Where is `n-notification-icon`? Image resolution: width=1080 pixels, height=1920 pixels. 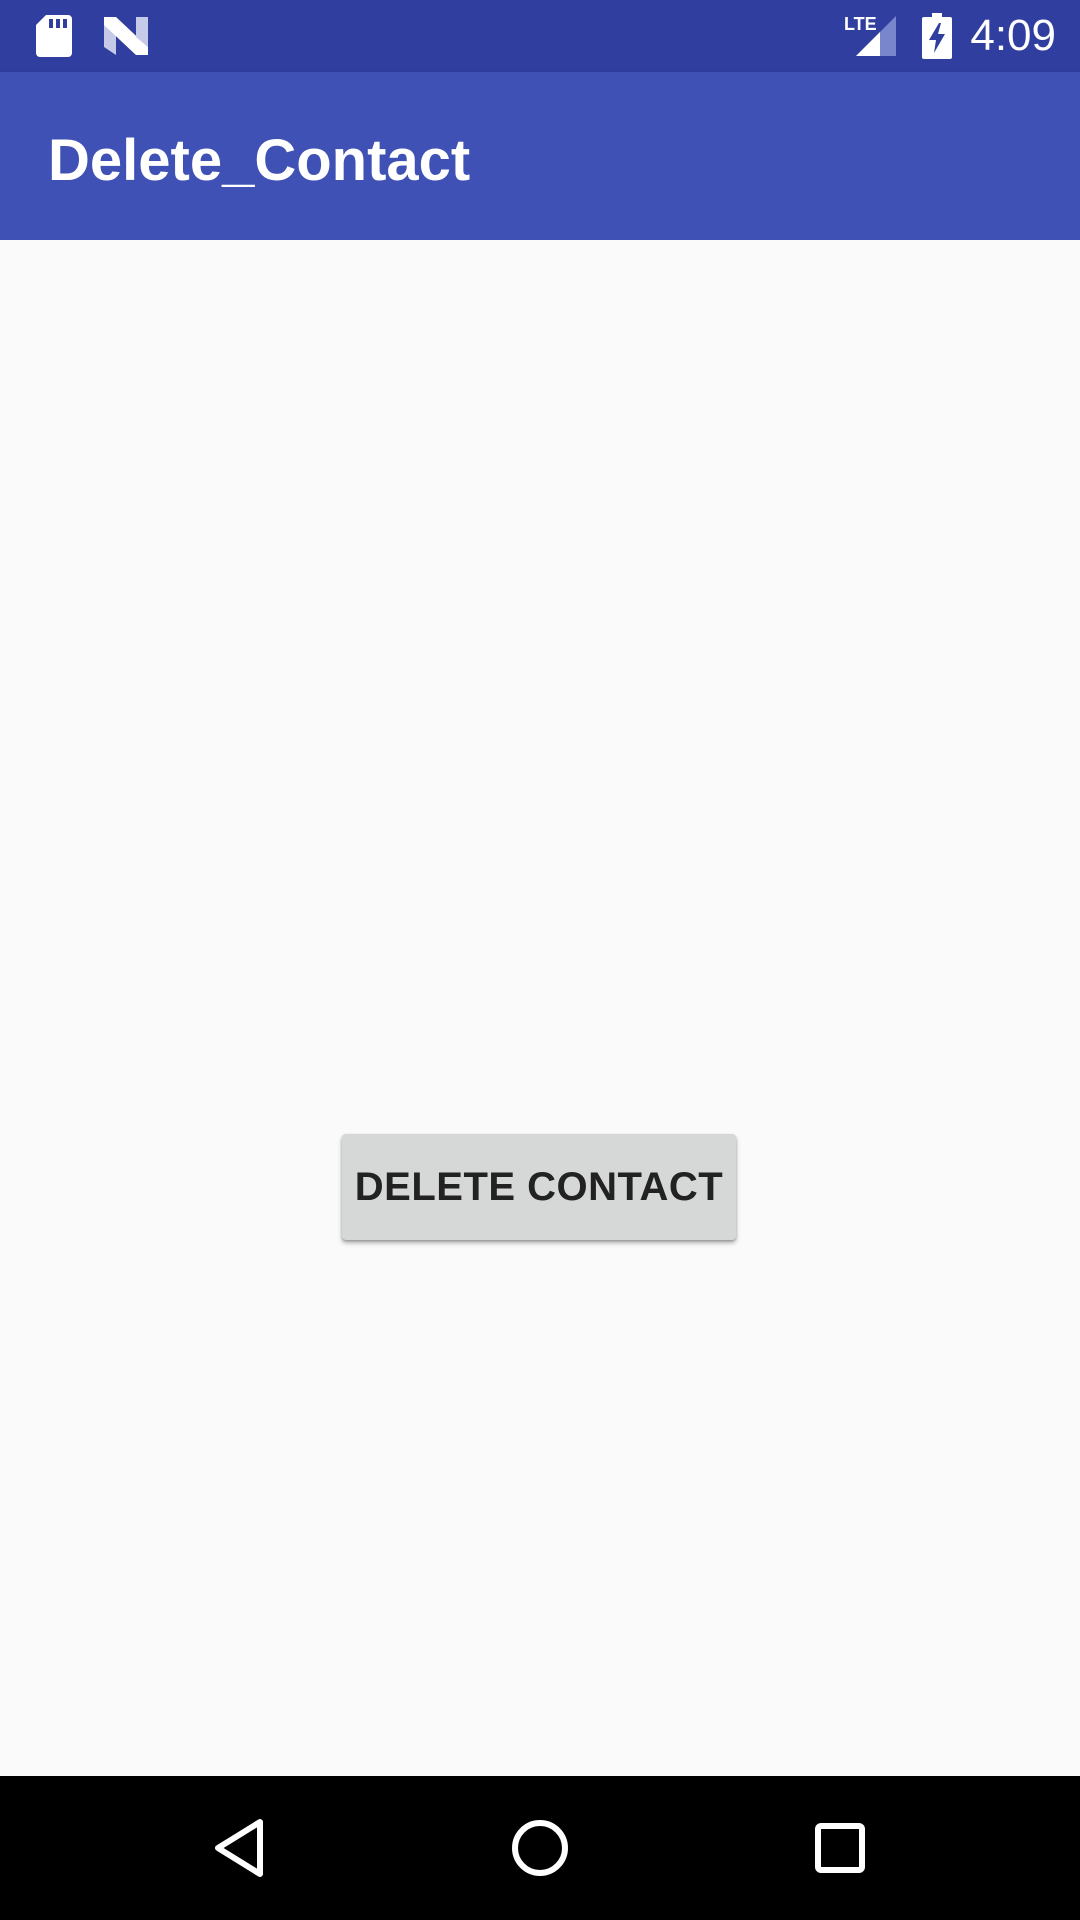 n-notification-icon is located at coordinates (126, 36).